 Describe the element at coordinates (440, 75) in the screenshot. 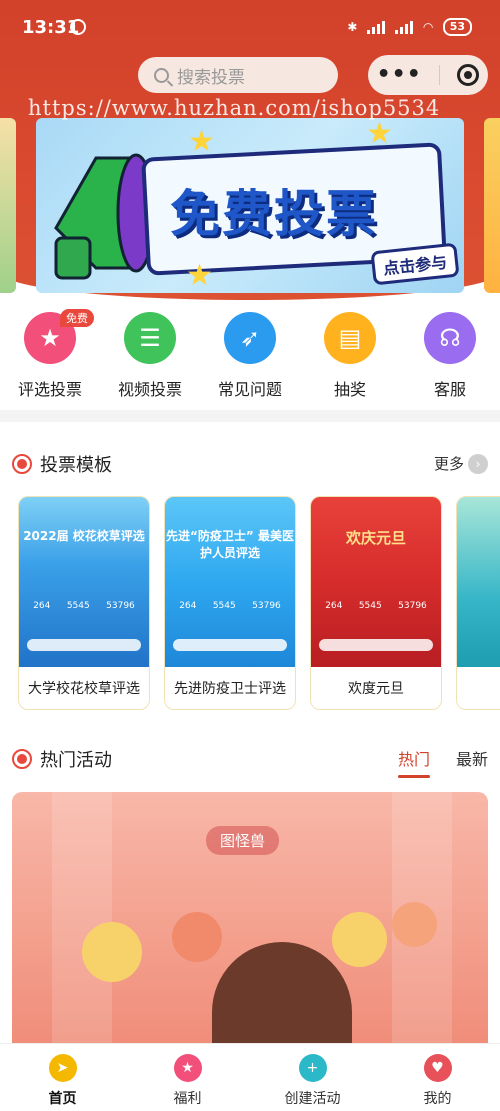

I see `capsule-divider` at that location.